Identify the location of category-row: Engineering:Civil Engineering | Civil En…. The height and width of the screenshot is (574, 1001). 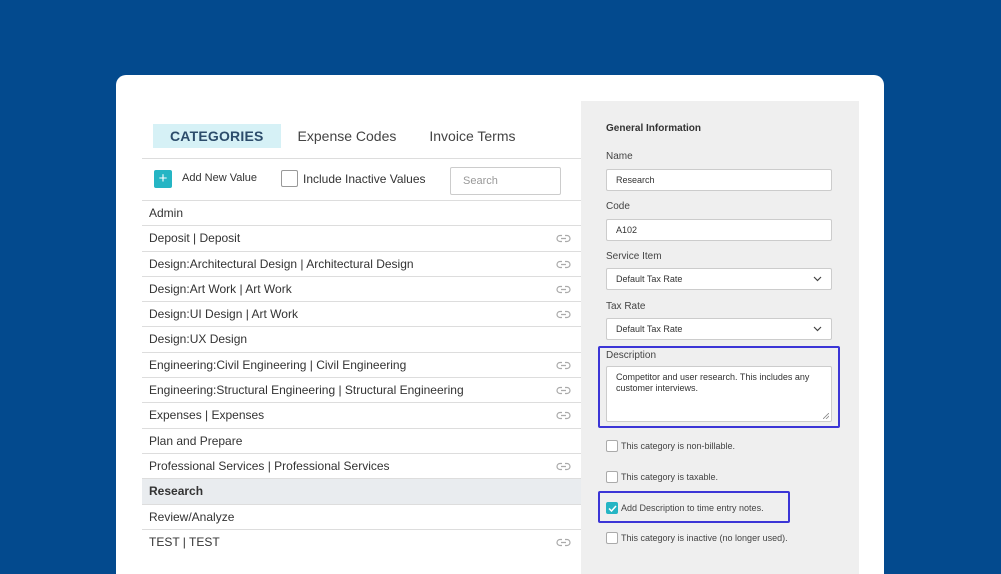
(361, 364).